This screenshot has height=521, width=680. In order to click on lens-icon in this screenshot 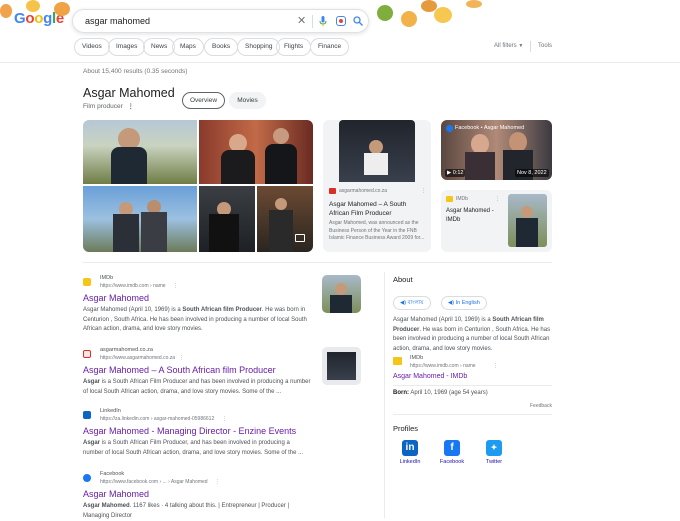, I will do `click(341, 21)`.